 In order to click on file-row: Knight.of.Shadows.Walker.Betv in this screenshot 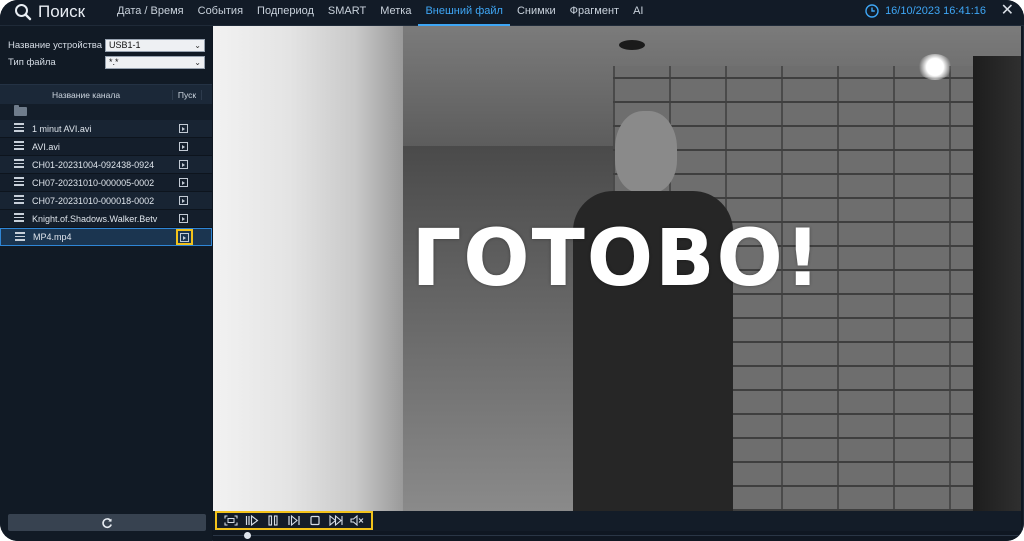, I will do `click(106, 219)`.